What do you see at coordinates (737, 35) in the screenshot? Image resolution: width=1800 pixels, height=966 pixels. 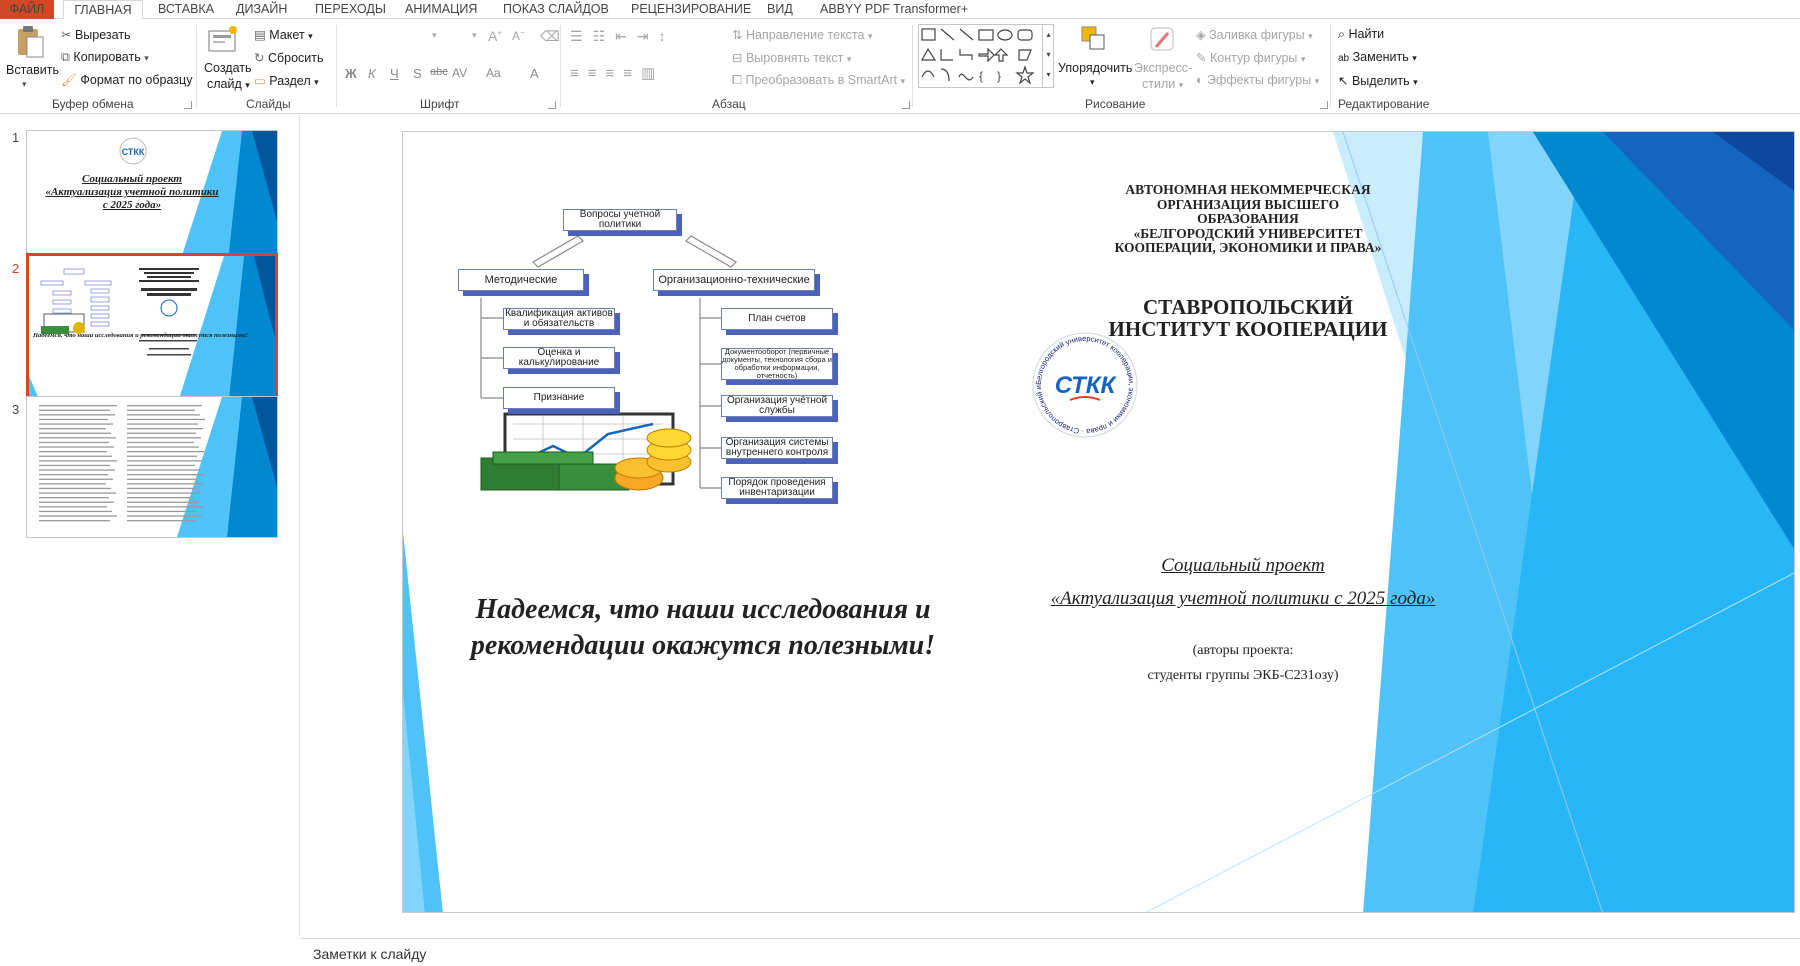 I see `text-direction-icon: ⇅` at bounding box center [737, 35].